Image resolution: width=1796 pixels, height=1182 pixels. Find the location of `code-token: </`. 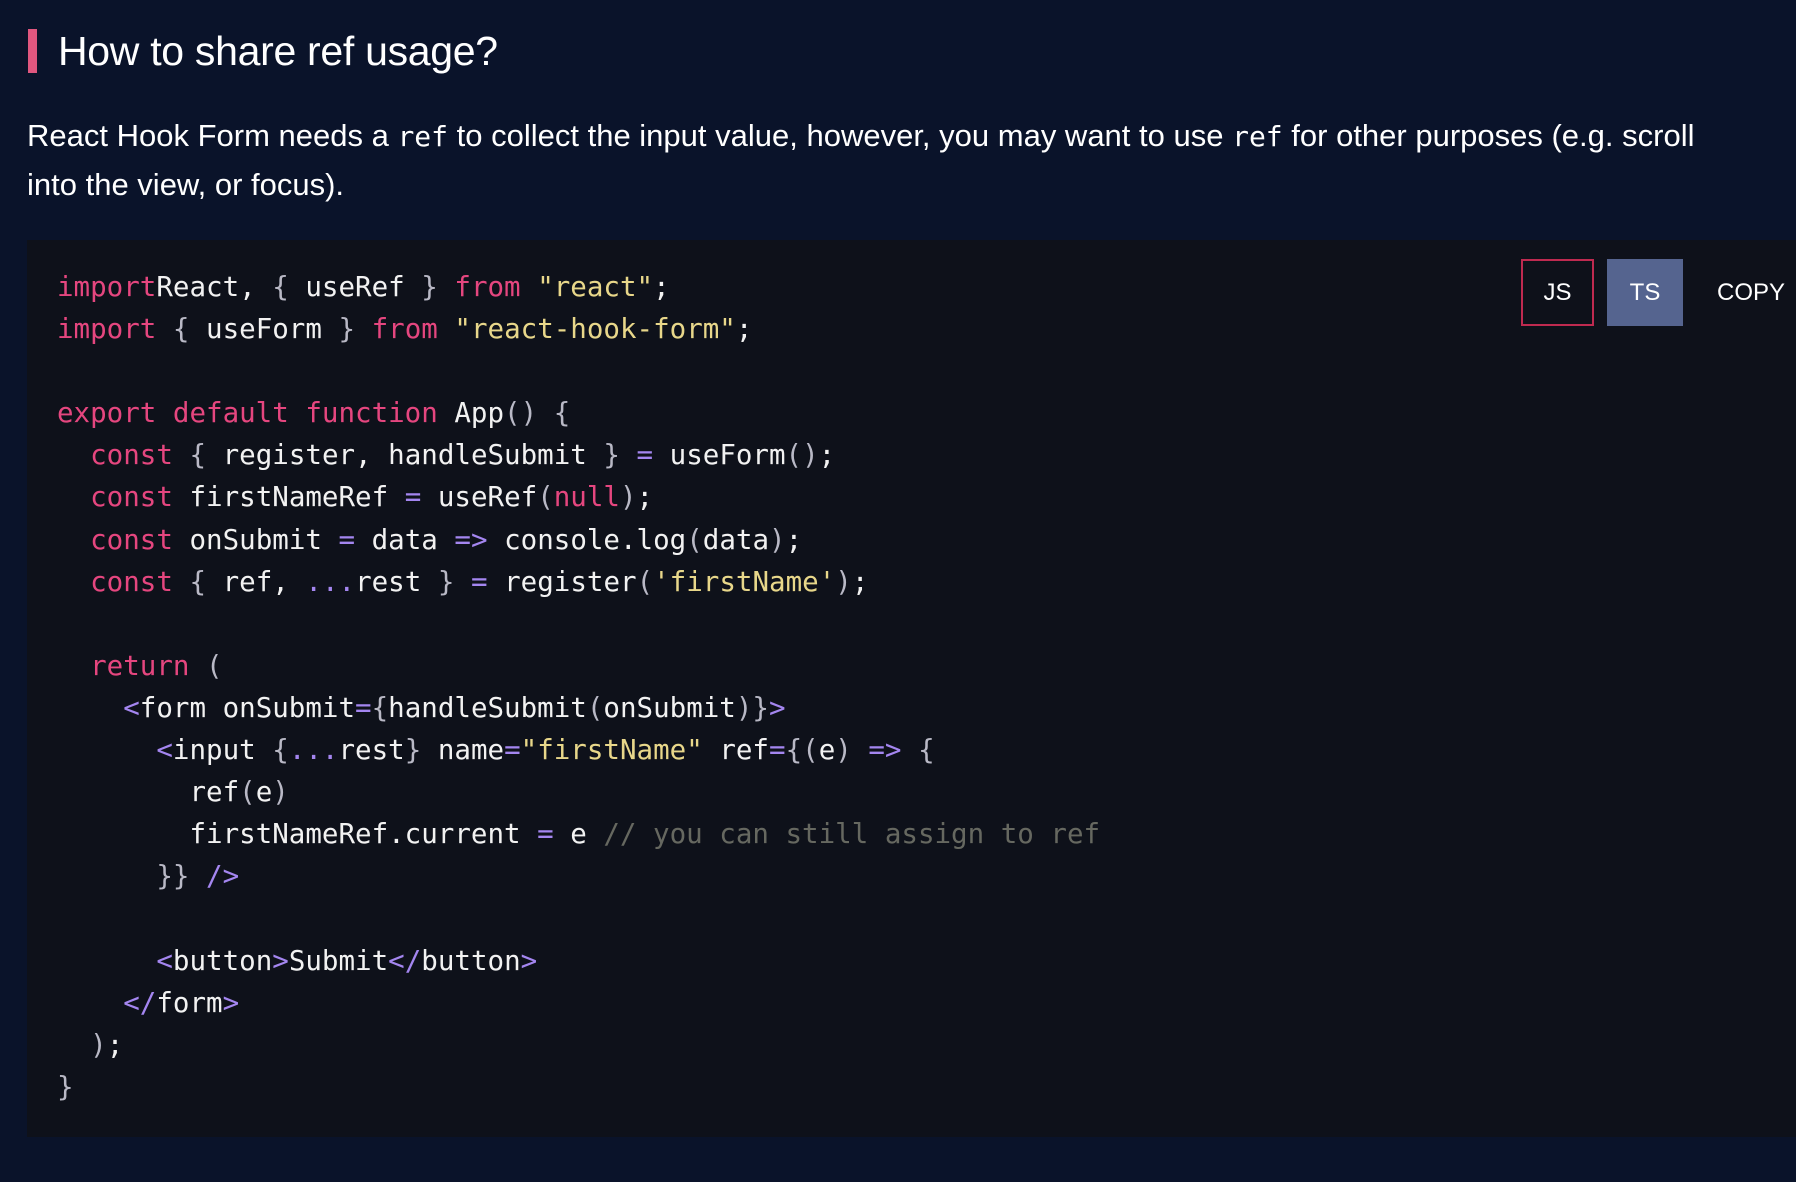

code-token: </ is located at coordinates (405, 960).